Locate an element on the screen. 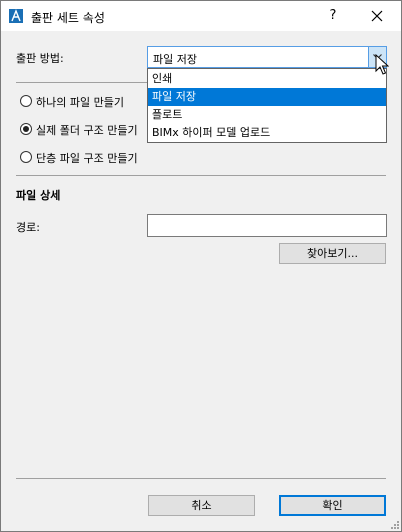  ok-button: 확인 is located at coordinates (332, 505).